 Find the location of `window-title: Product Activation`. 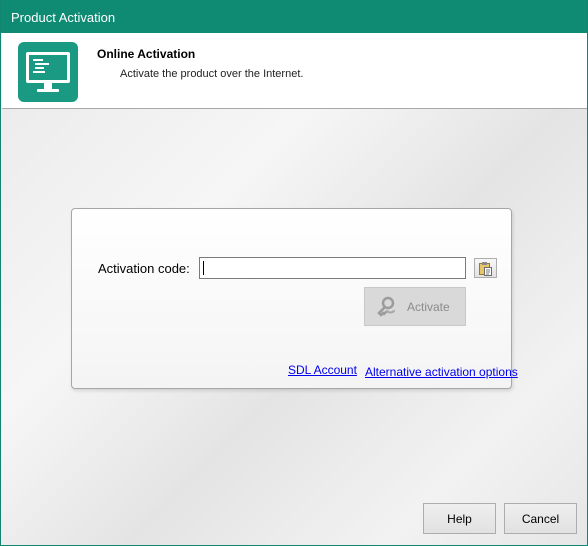

window-title: Product Activation is located at coordinates (63, 17).